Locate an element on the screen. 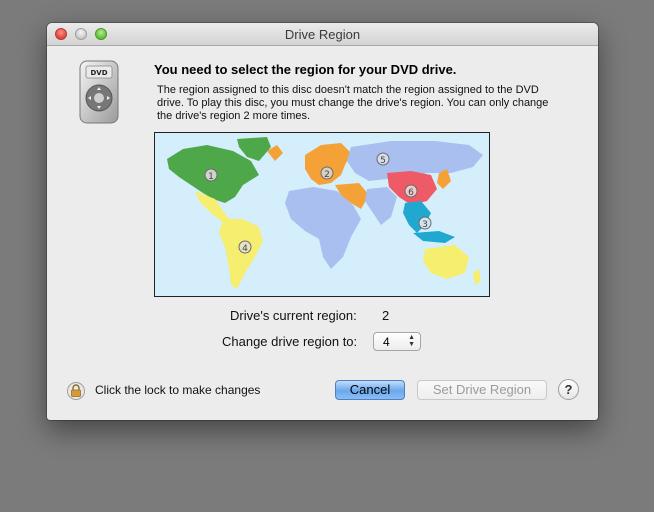 This screenshot has height=512, width=654. lock-label: Click the lock to make changes is located at coordinates (178, 390).